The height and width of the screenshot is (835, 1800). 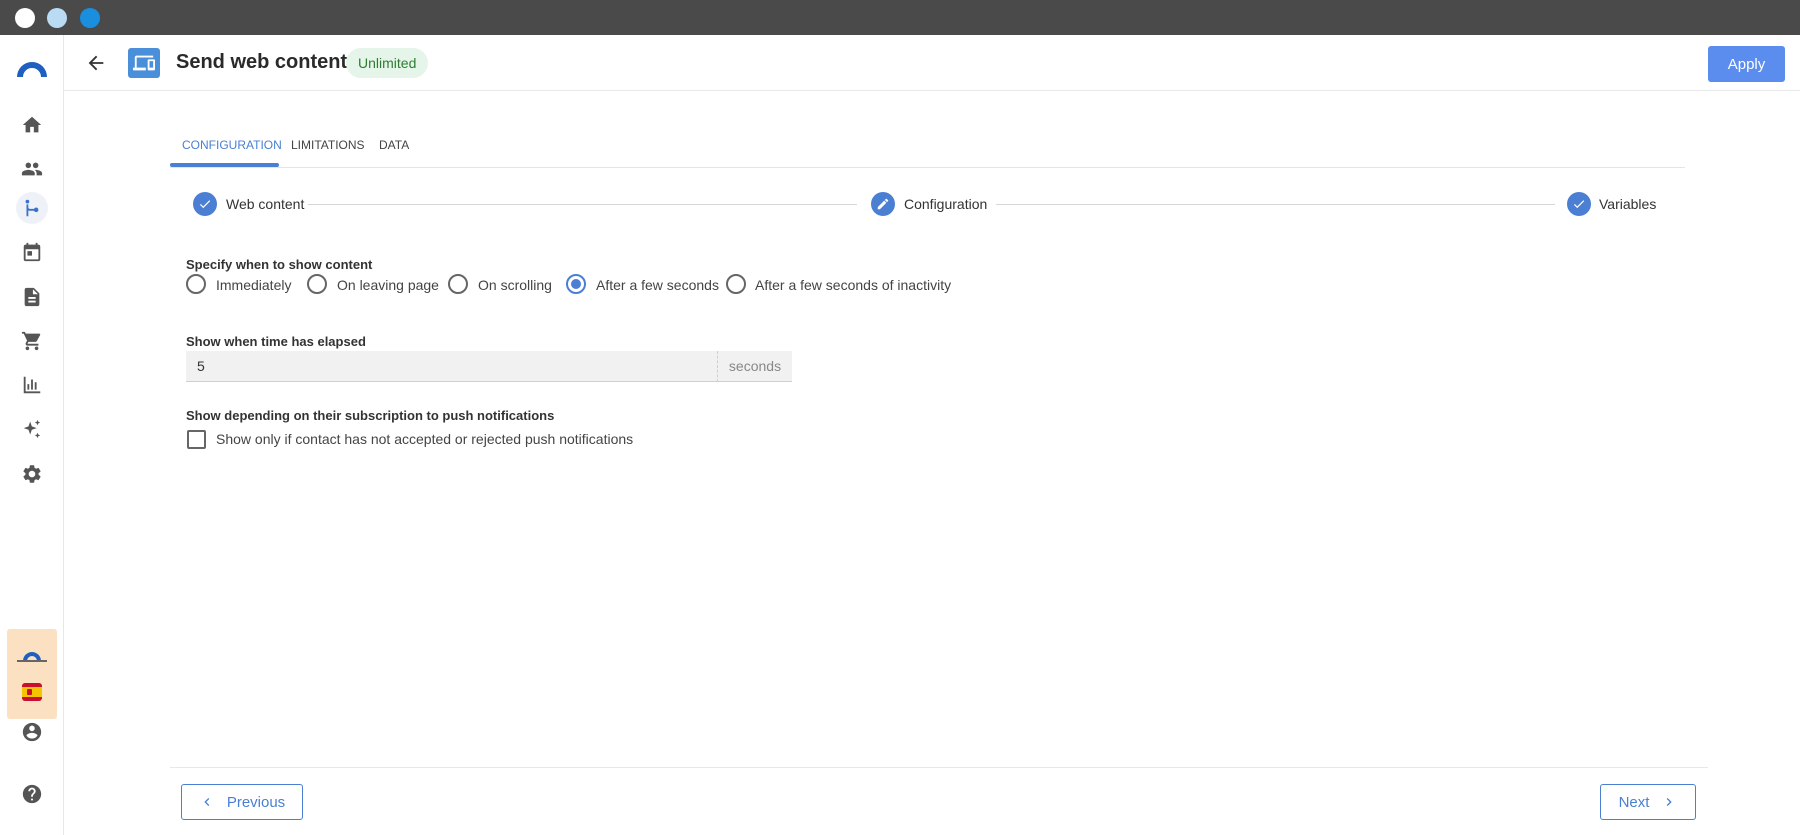 What do you see at coordinates (1746, 64) in the screenshot?
I see `apply-button: Apply` at bounding box center [1746, 64].